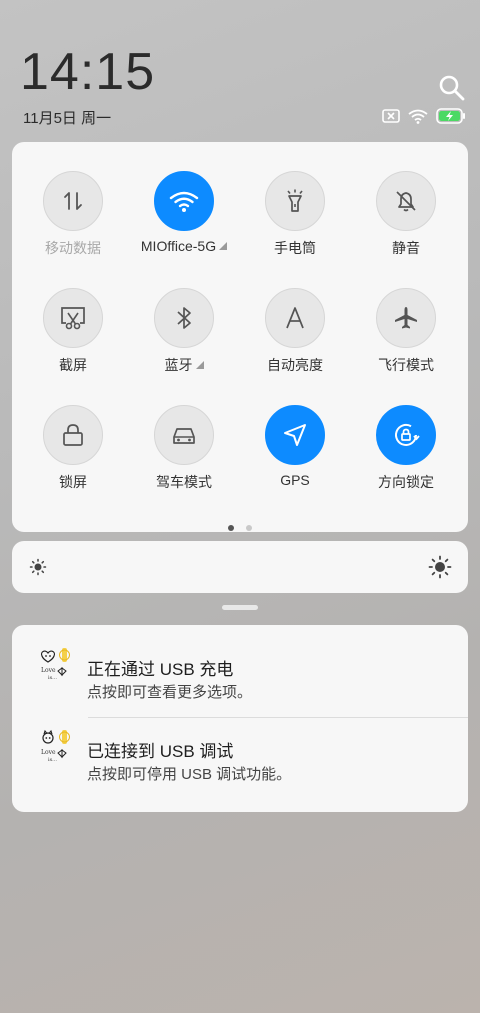 The width and height of the screenshot is (480, 1013). What do you see at coordinates (88, 72) in the screenshot?
I see `clock-time: 14:15` at bounding box center [88, 72].